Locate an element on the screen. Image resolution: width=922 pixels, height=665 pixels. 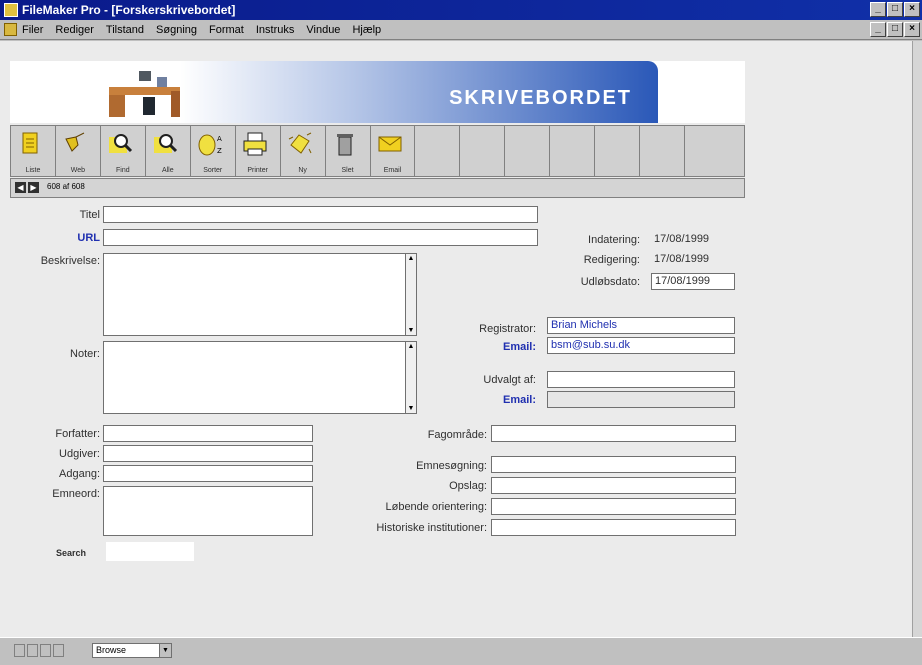
find-button-label: Find is located at coordinates (123, 170).